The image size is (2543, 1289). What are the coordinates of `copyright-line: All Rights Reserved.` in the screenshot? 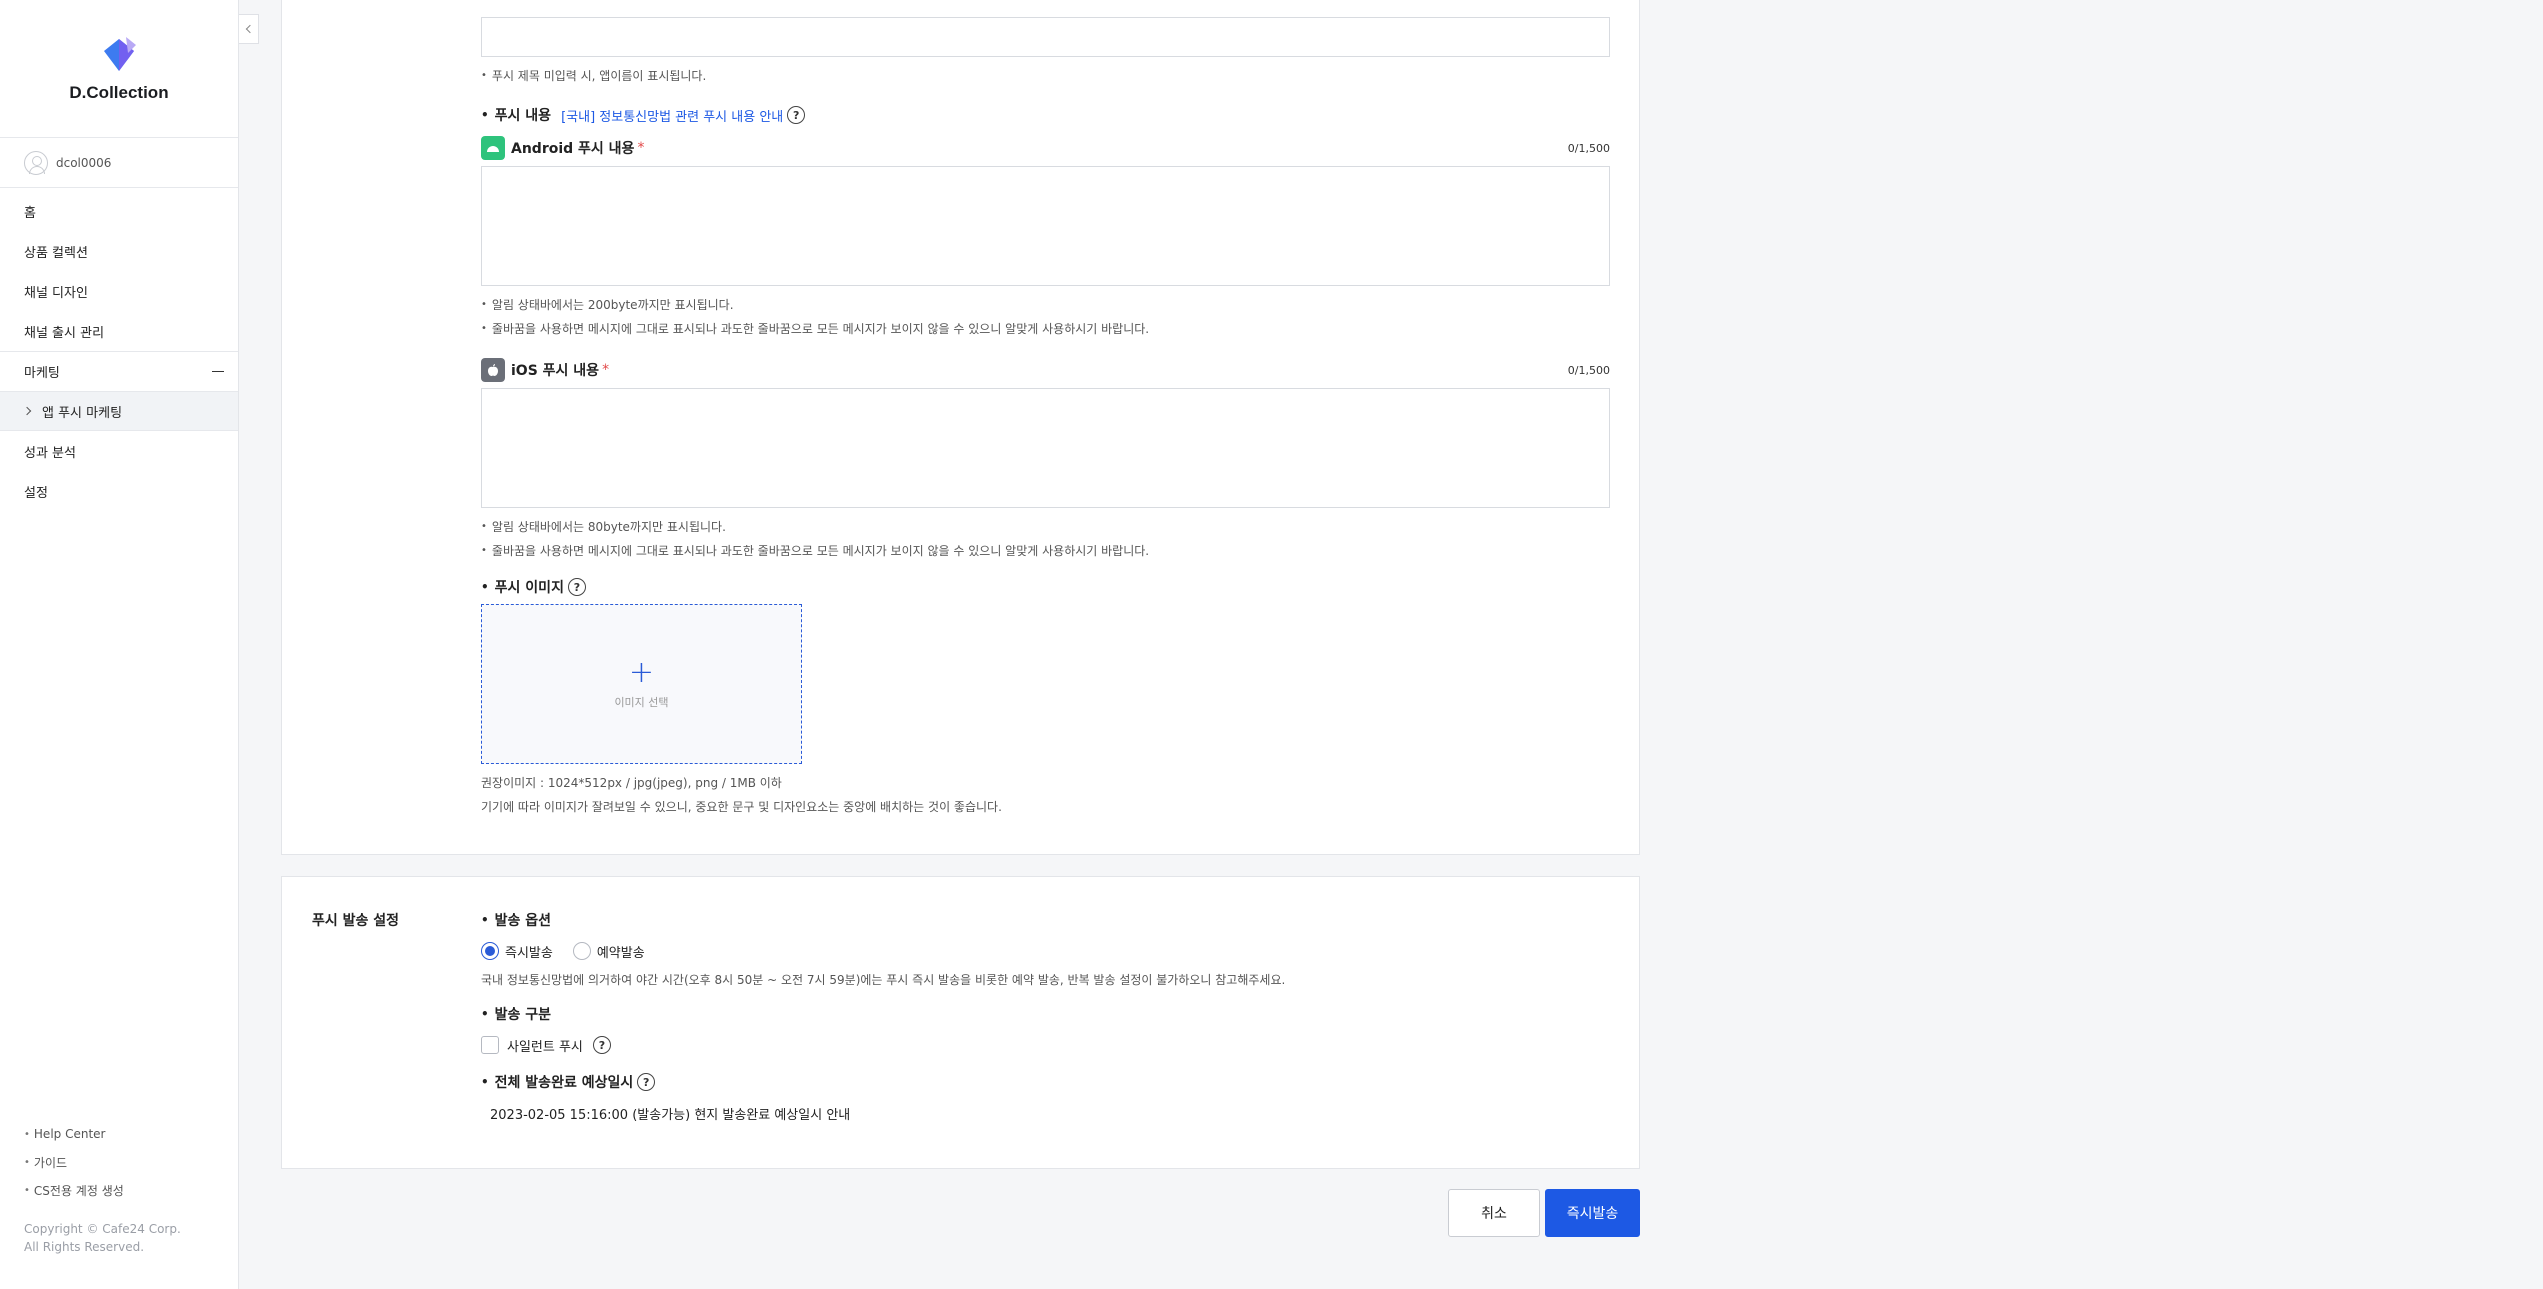 It's located at (84, 1247).